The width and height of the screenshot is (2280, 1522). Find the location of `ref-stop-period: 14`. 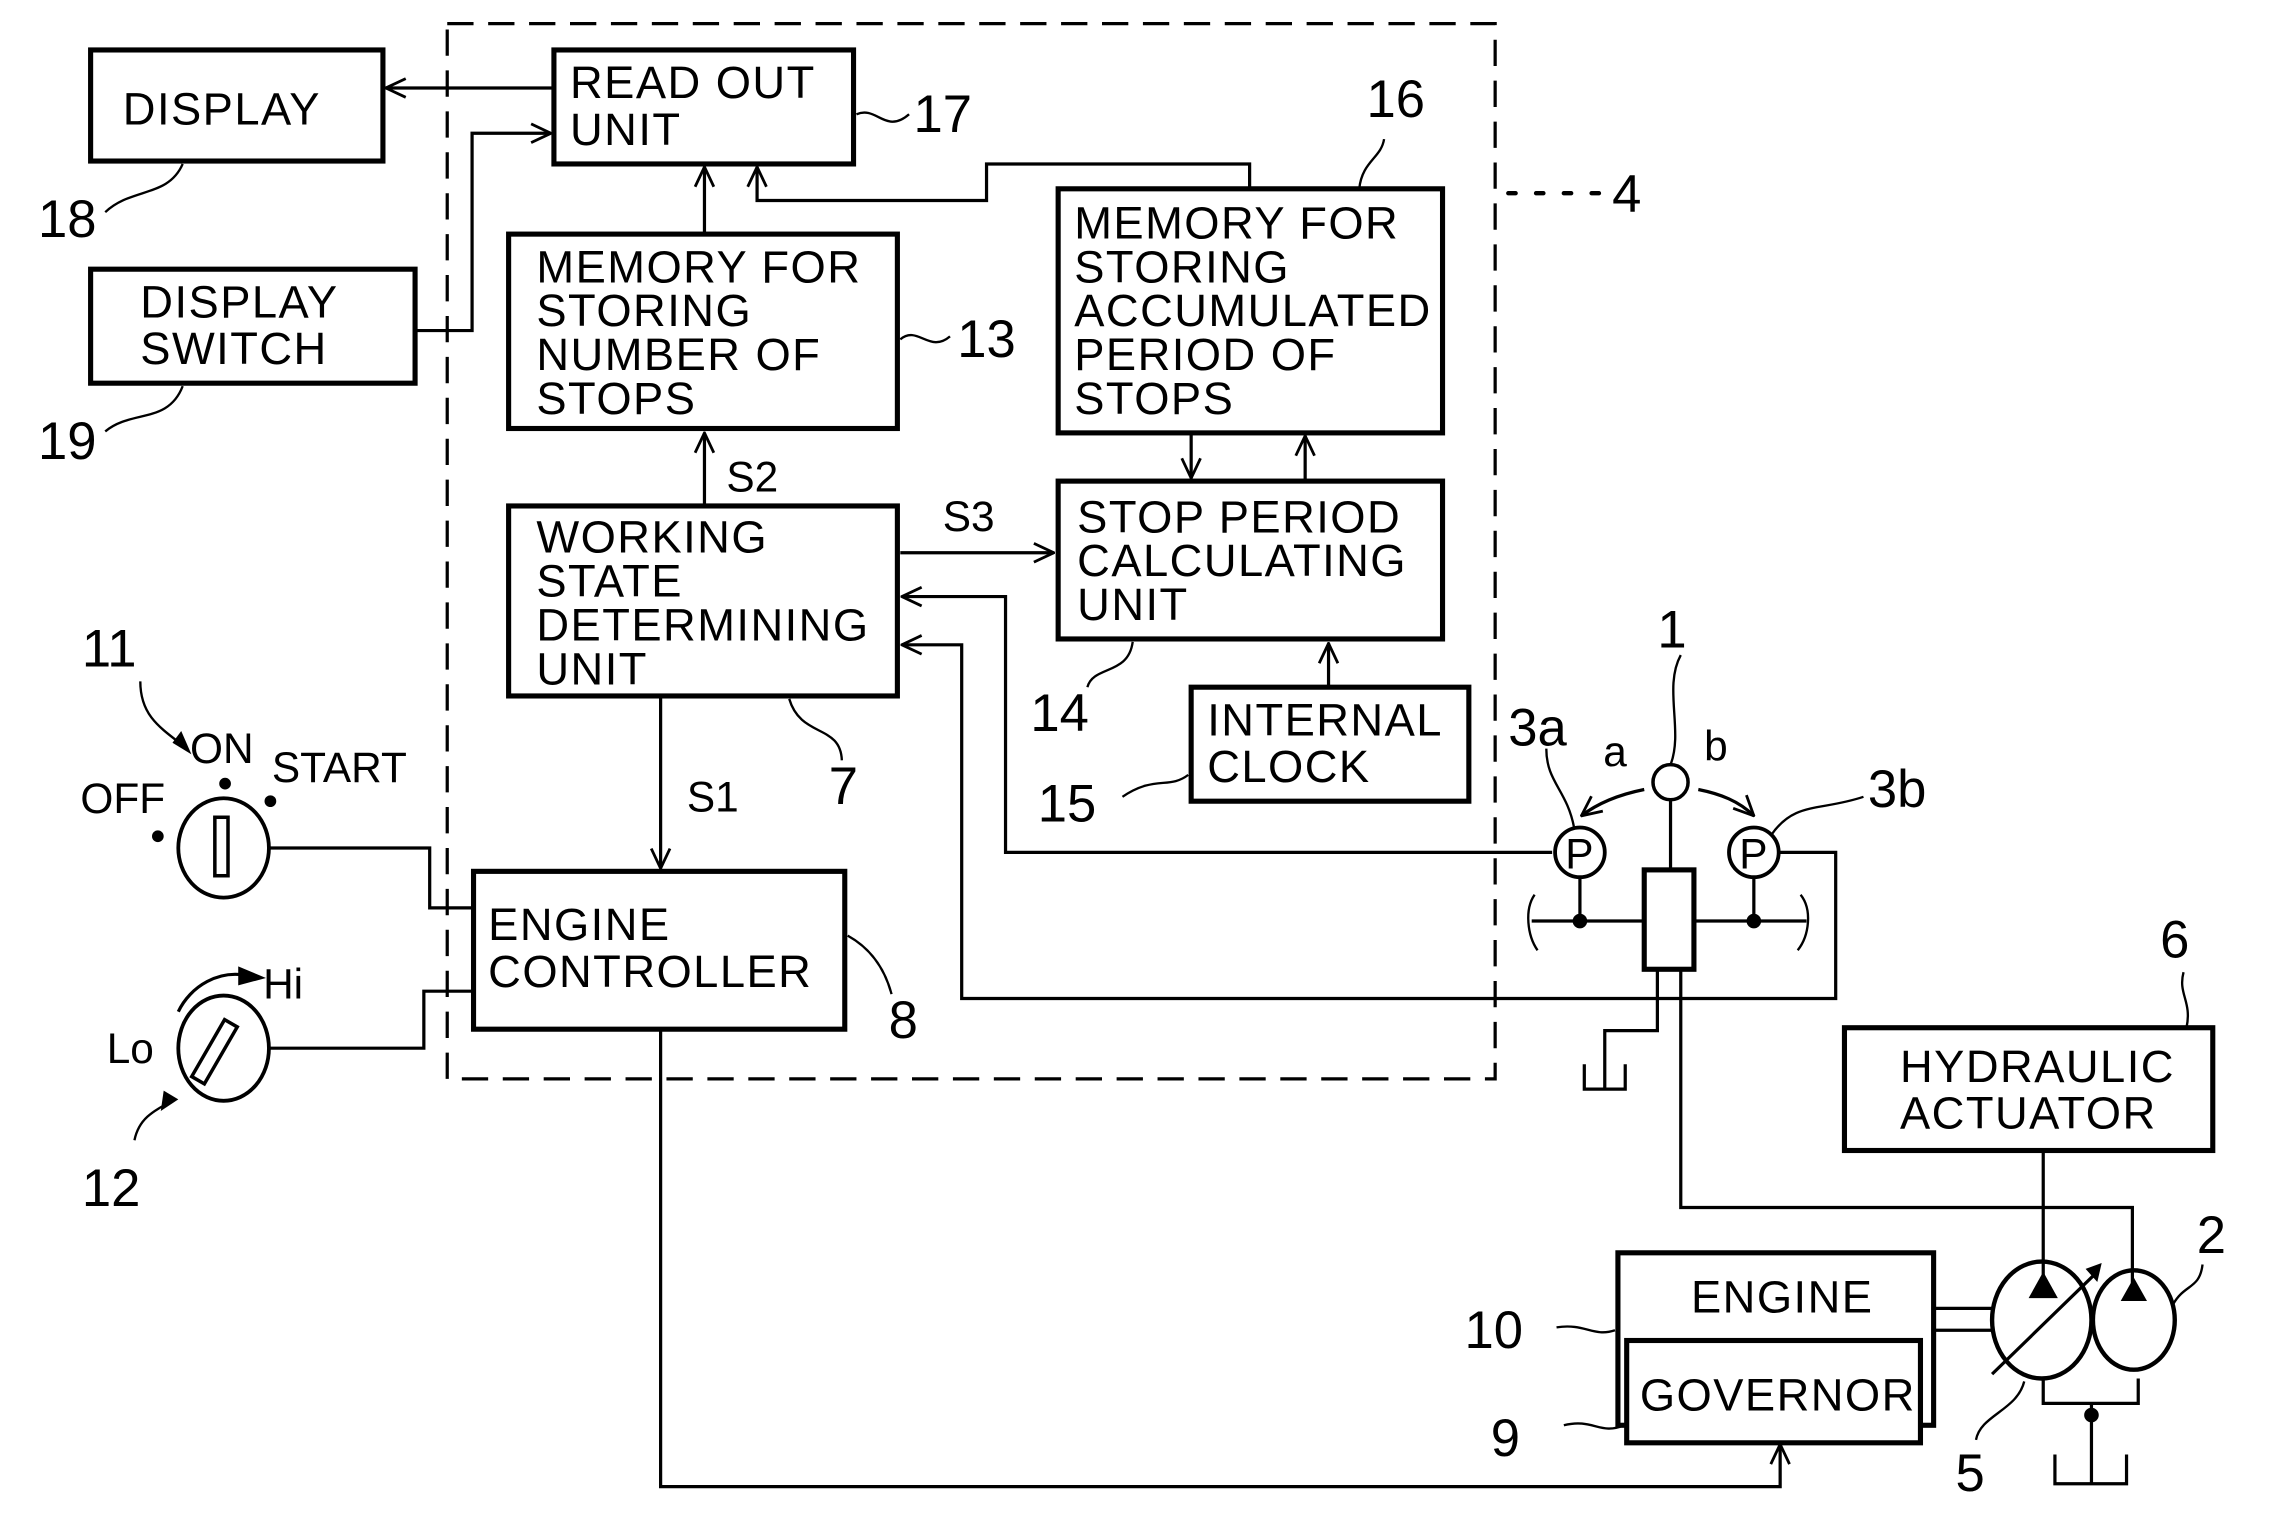

ref-stop-period: 14 is located at coordinates (1059, 713).